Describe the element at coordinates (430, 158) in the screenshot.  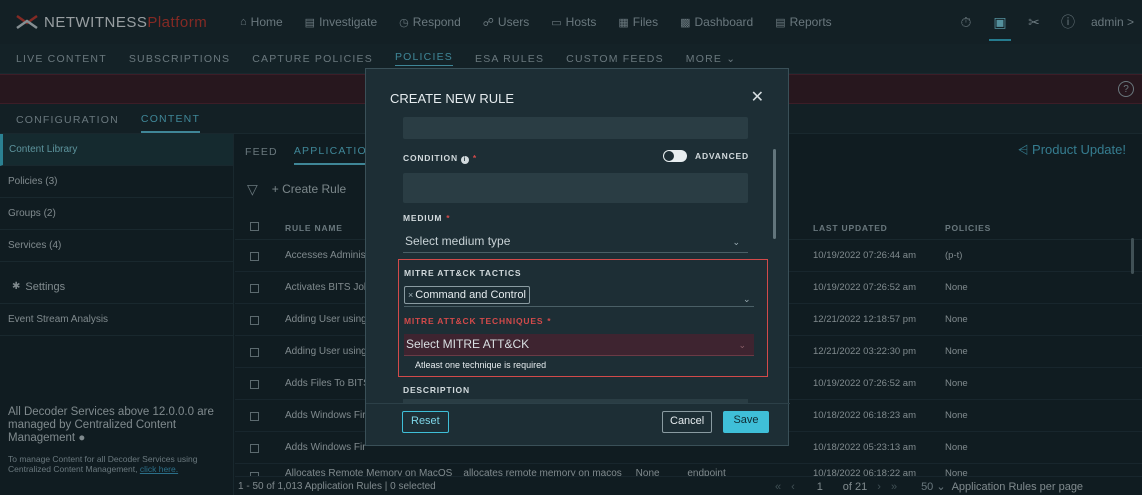
I see `condition-label-text: CONDITION` at that location.